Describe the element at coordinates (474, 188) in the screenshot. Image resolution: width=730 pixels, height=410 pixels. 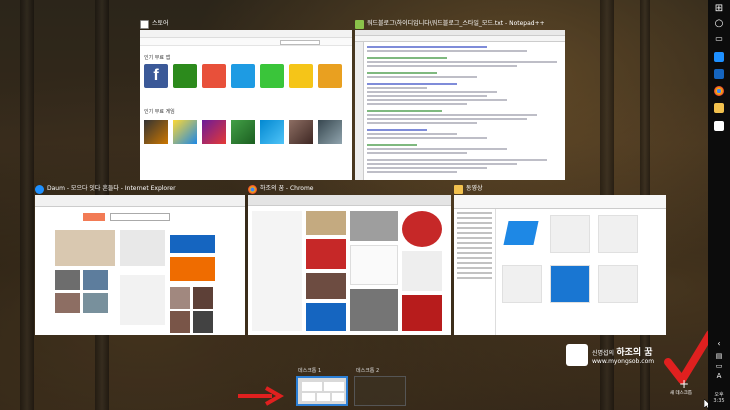
I see `window-title: 동영상` at that location.